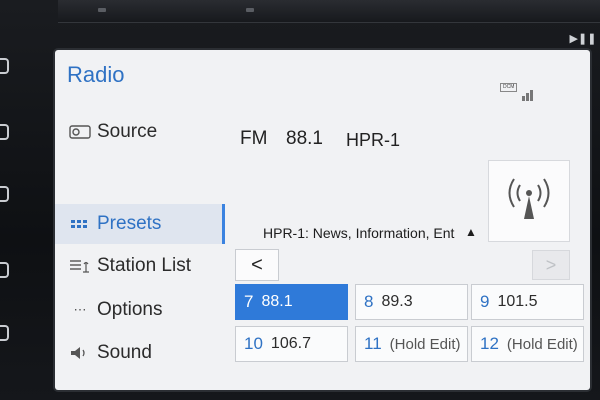  Describe the element at coordinates (253, 343) in the screenshot. I see `preset-number: 10` at that location.